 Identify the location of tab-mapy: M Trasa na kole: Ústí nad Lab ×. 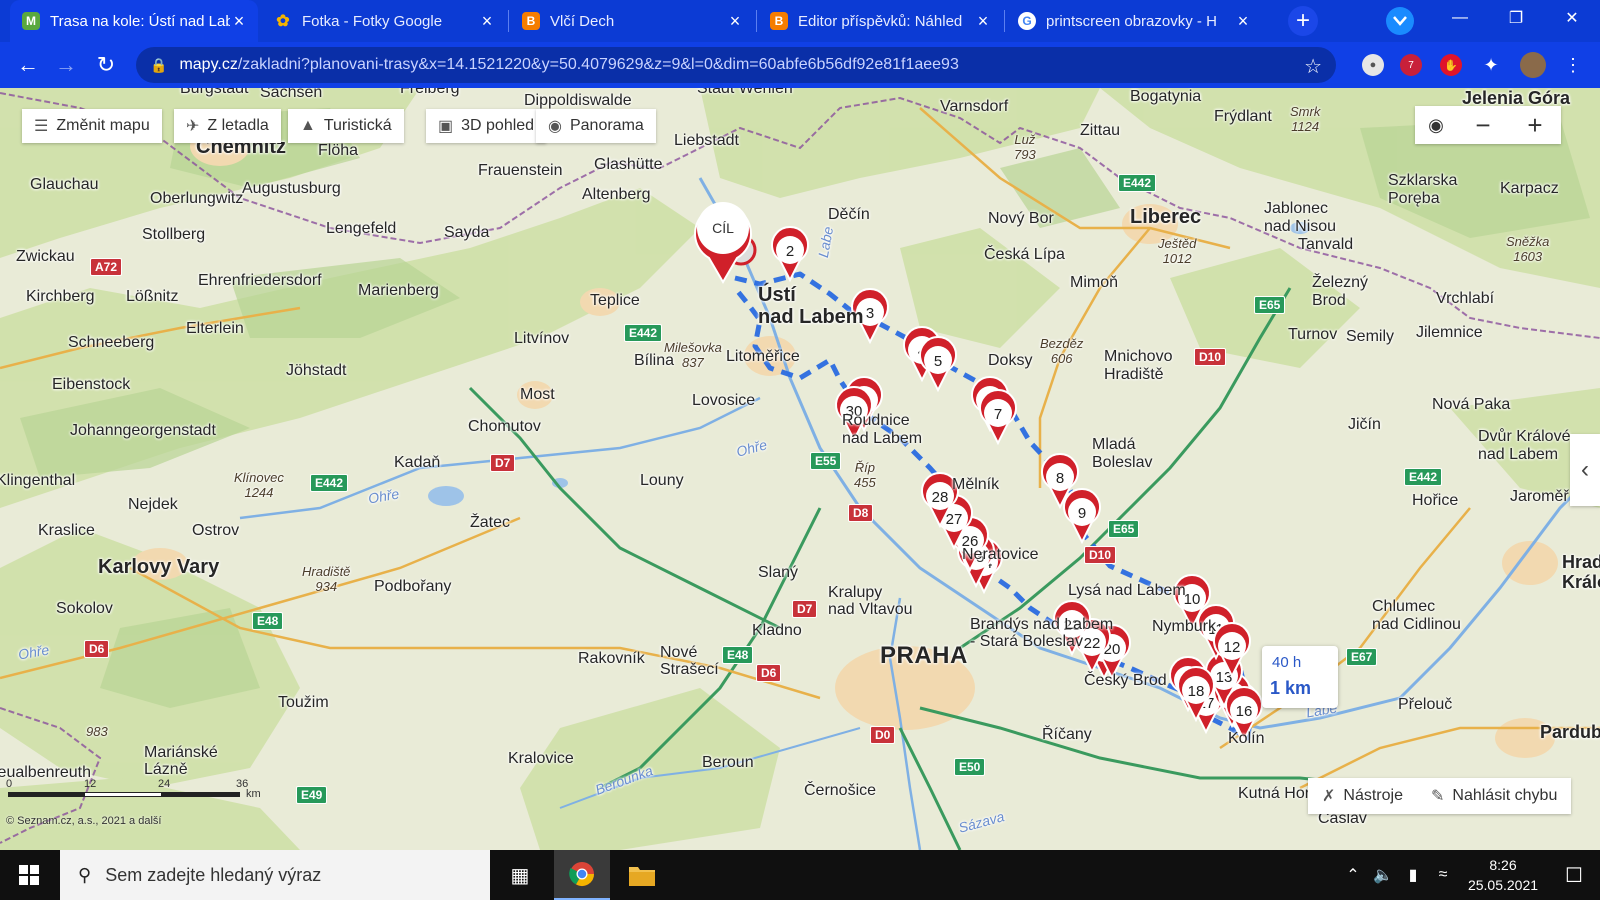
(134, 21).